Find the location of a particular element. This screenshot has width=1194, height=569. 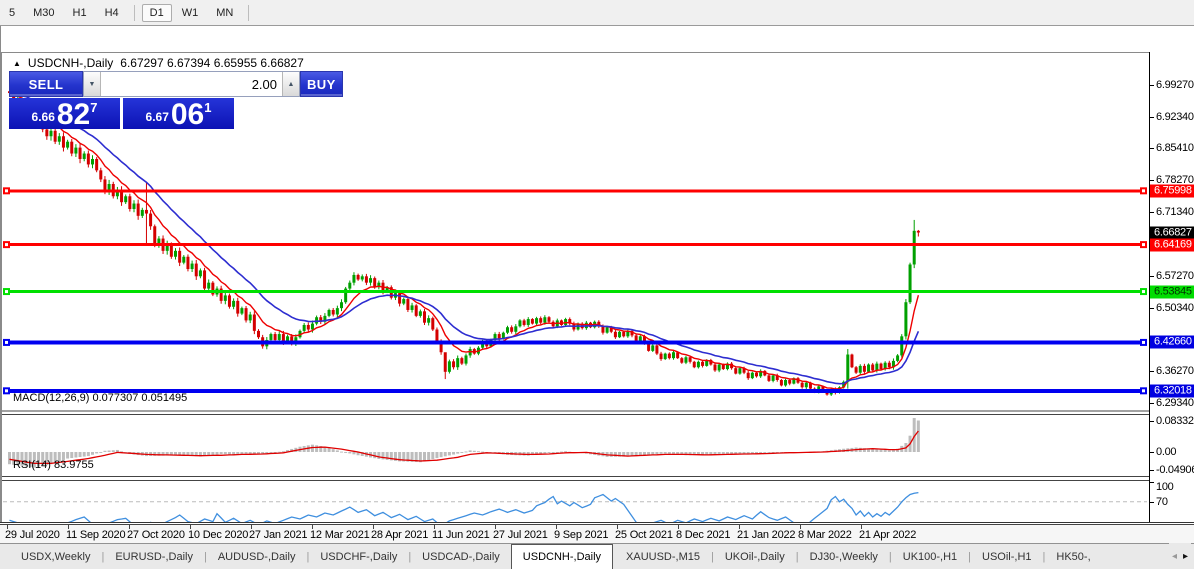

macd-histogram is located at coordinates (464, 443).